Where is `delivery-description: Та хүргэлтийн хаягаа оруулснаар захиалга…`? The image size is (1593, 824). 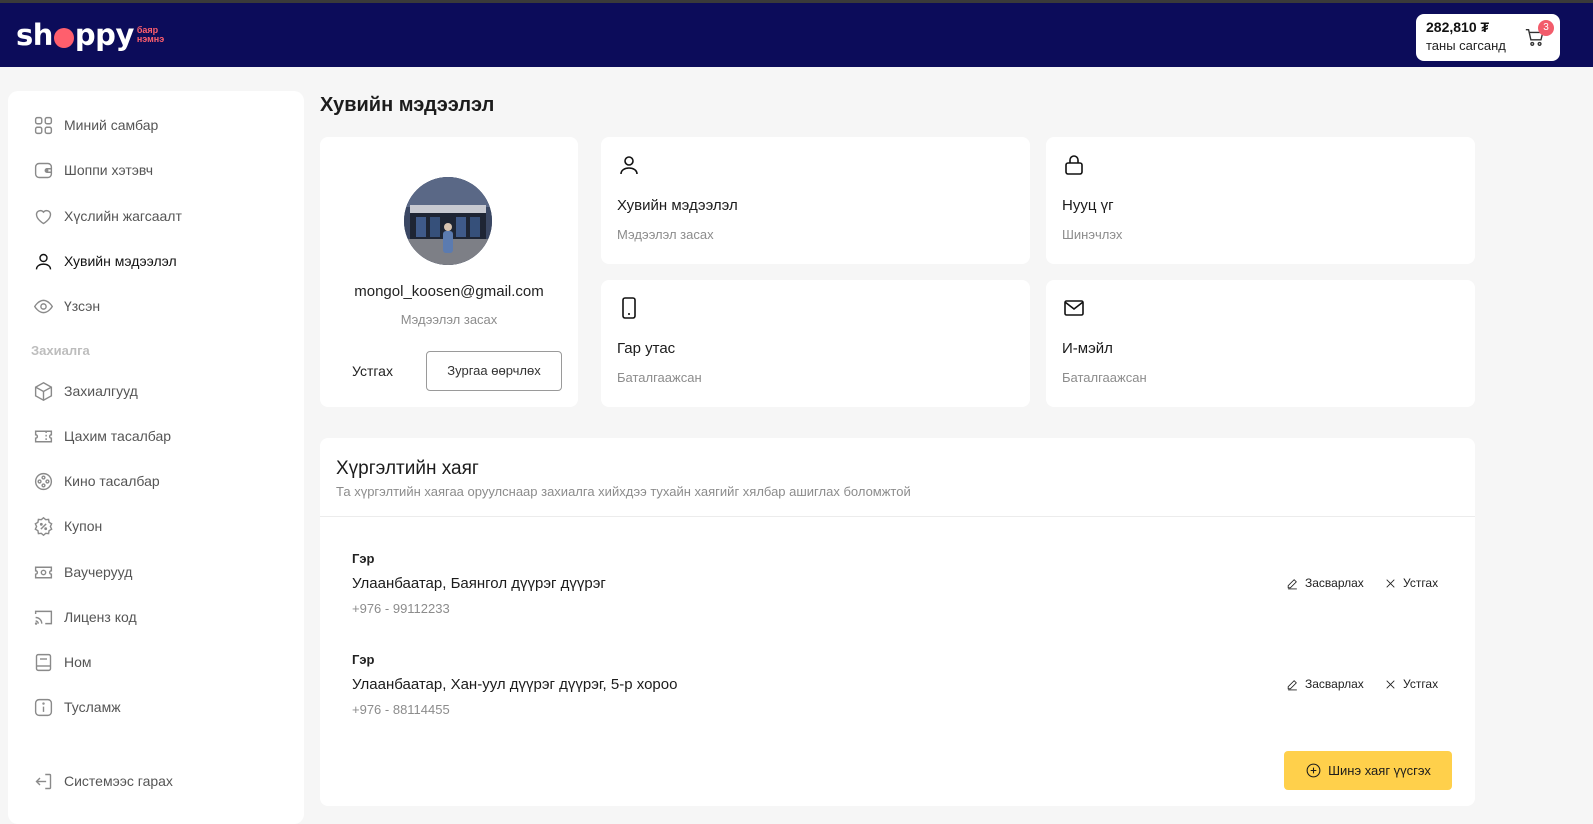
delivery-description: Та хүргэлтийн хаягаа оруулснаар захиалга… is located at coordinates (623, 491).